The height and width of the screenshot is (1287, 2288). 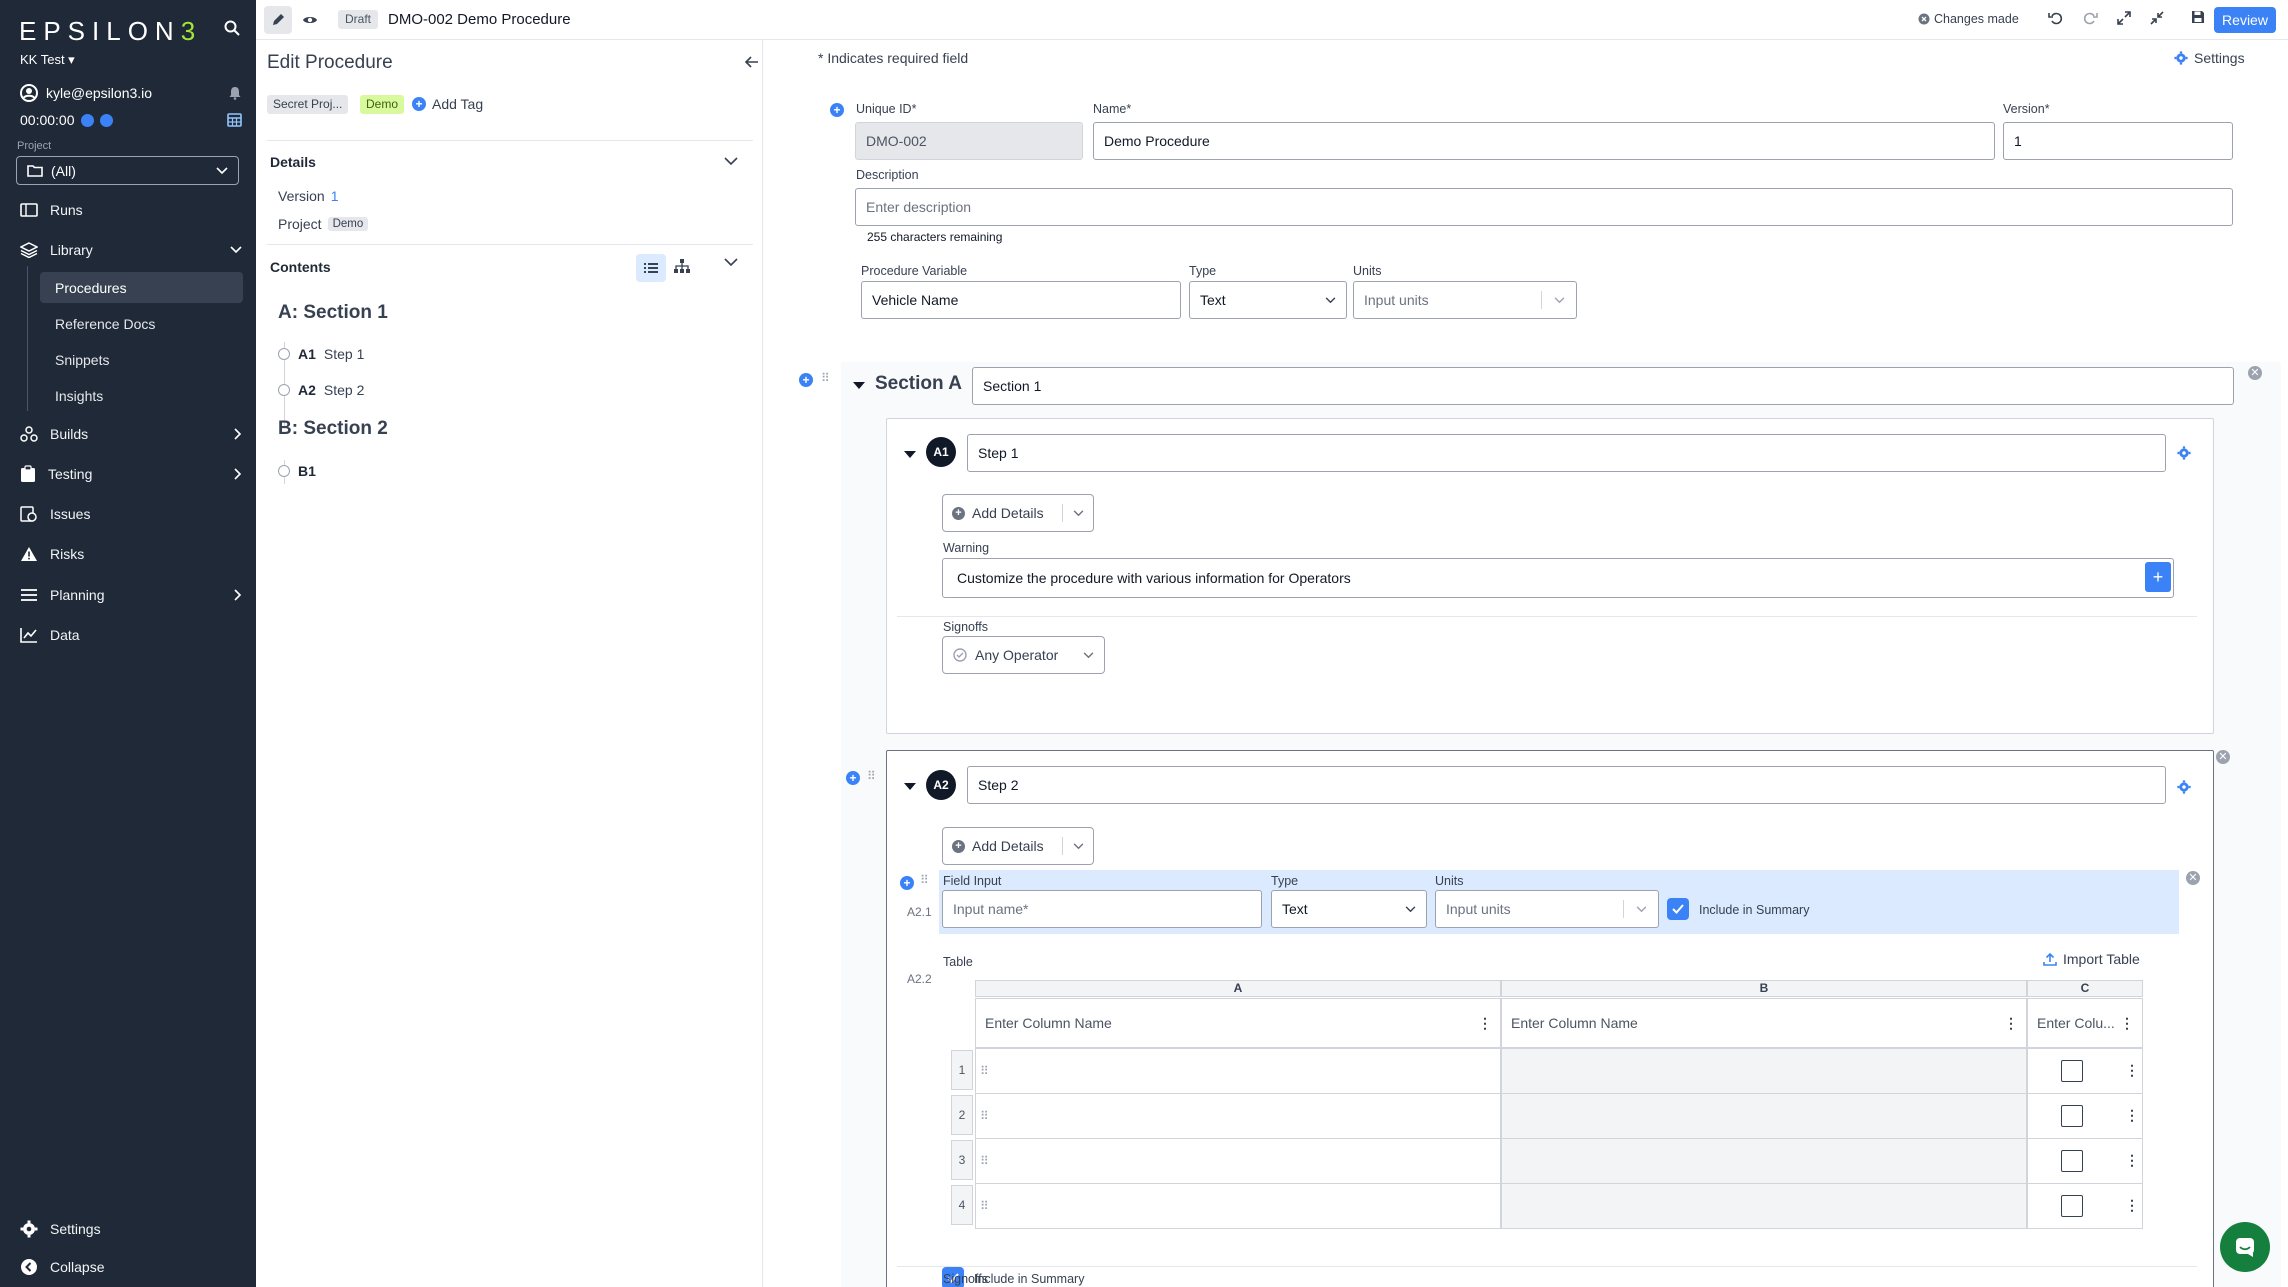 What do you see at coordinates (2085, 1023) in the screenshot?
I see `column-name-c: Enter Colu... ⋮` at bounding box center [2085, 1023].